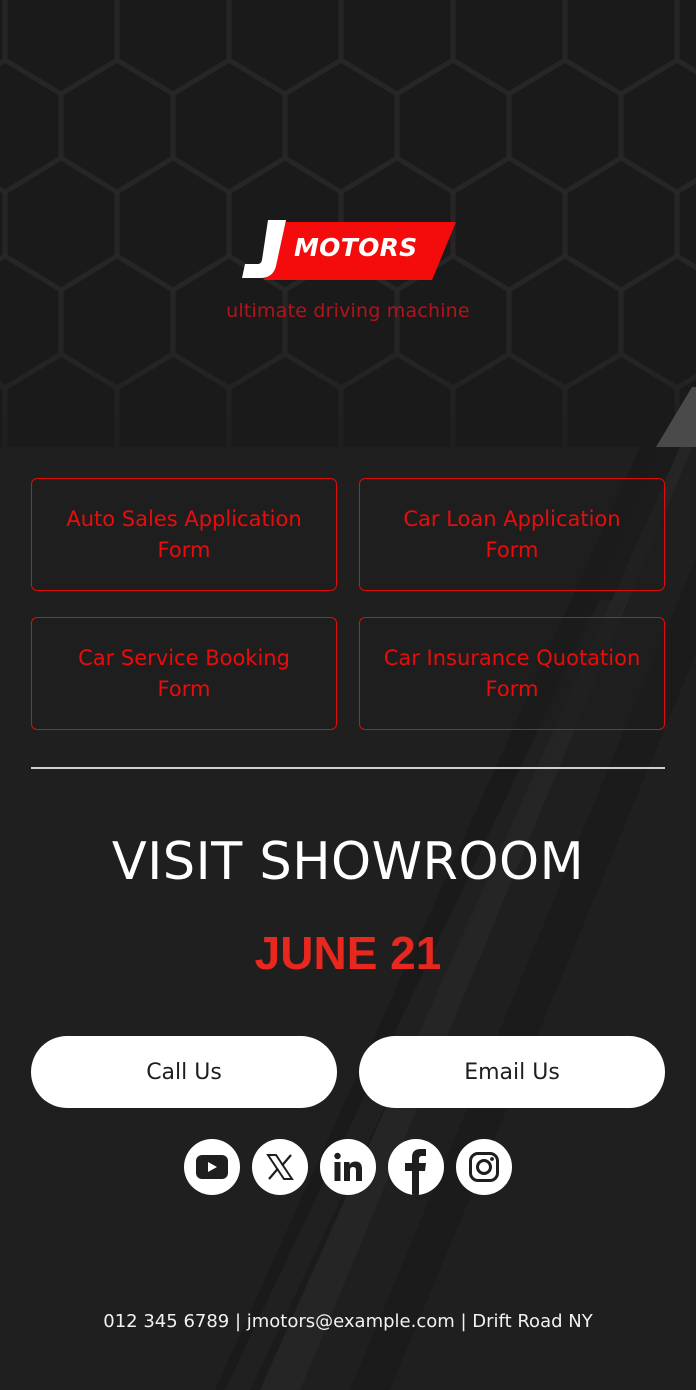 The height and width of the screenshot is (1390, 696). I want to click on instagram-icon, so click(484, 1167).